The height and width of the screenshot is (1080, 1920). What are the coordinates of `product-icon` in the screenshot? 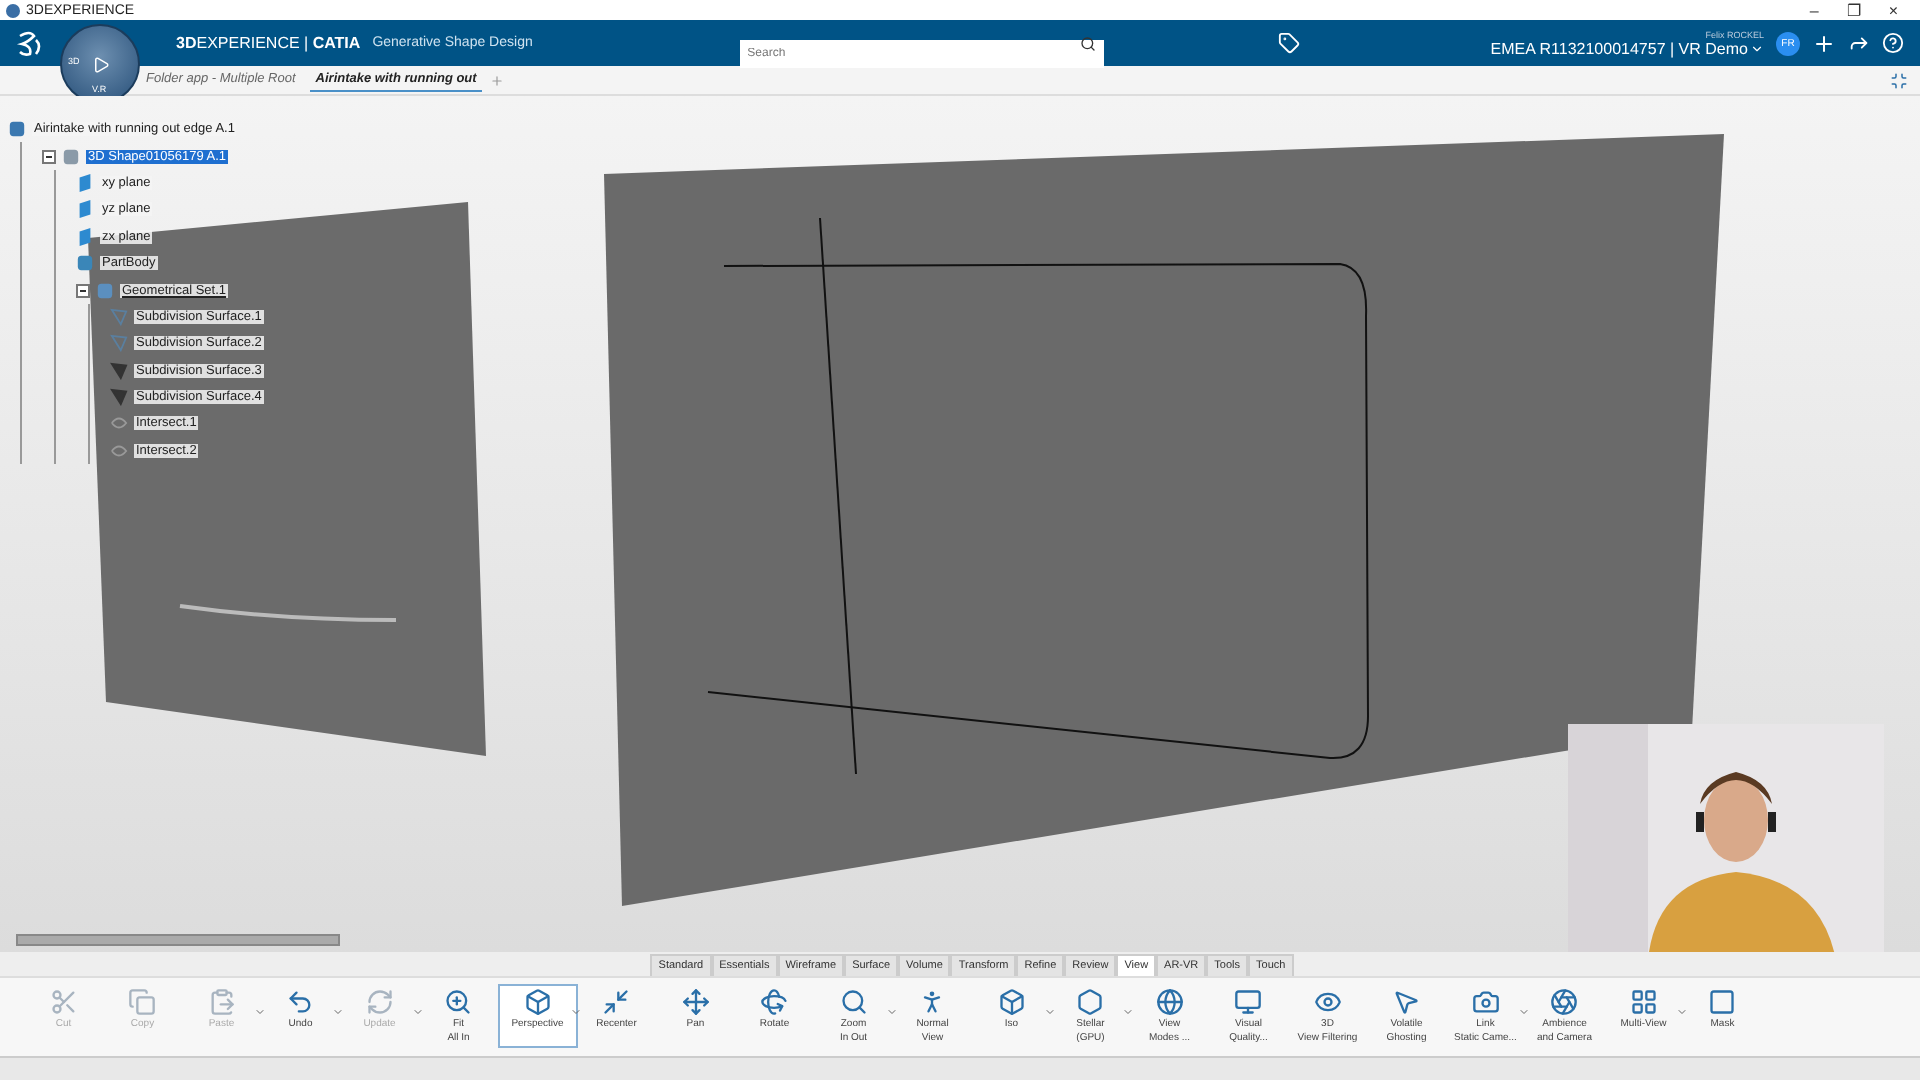 It's located at (17, 129).